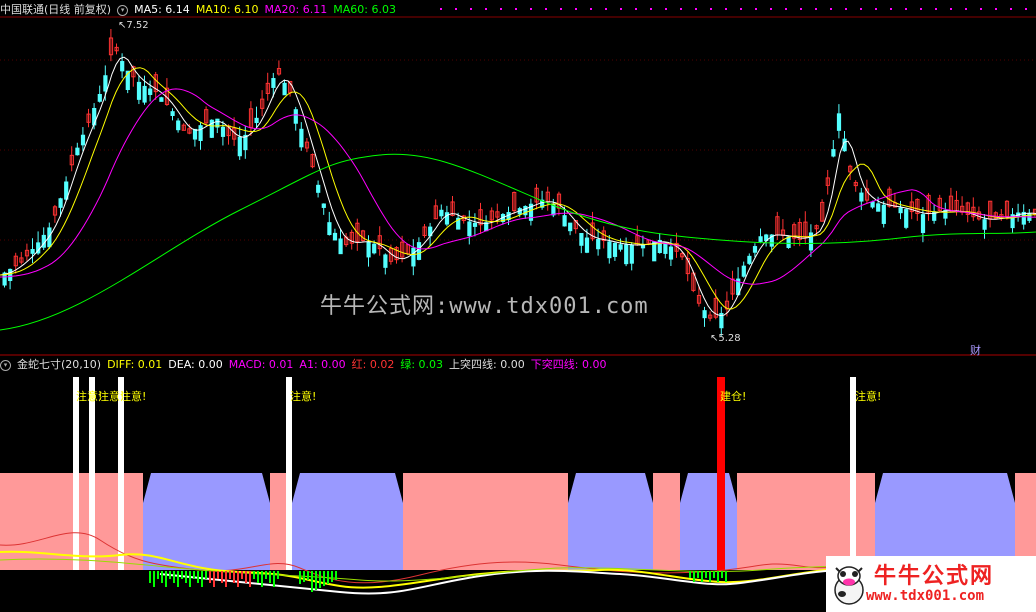 This screenshot has width=1036, height=612. Describe the element at coordinates (373, 364) in the screenshot. I see `red-value: 红: 0.02` at that location.